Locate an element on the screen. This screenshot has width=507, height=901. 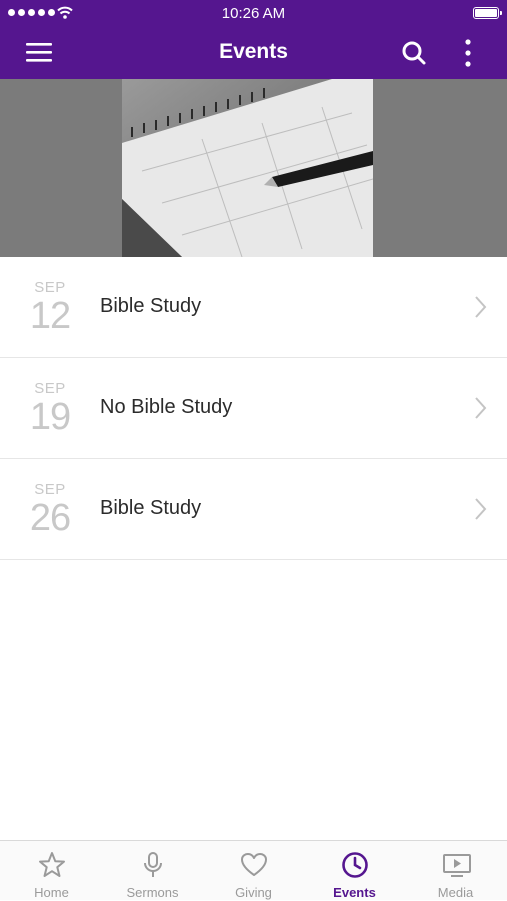
status-time: 10:26 AM is located at coordinates (253, 13).